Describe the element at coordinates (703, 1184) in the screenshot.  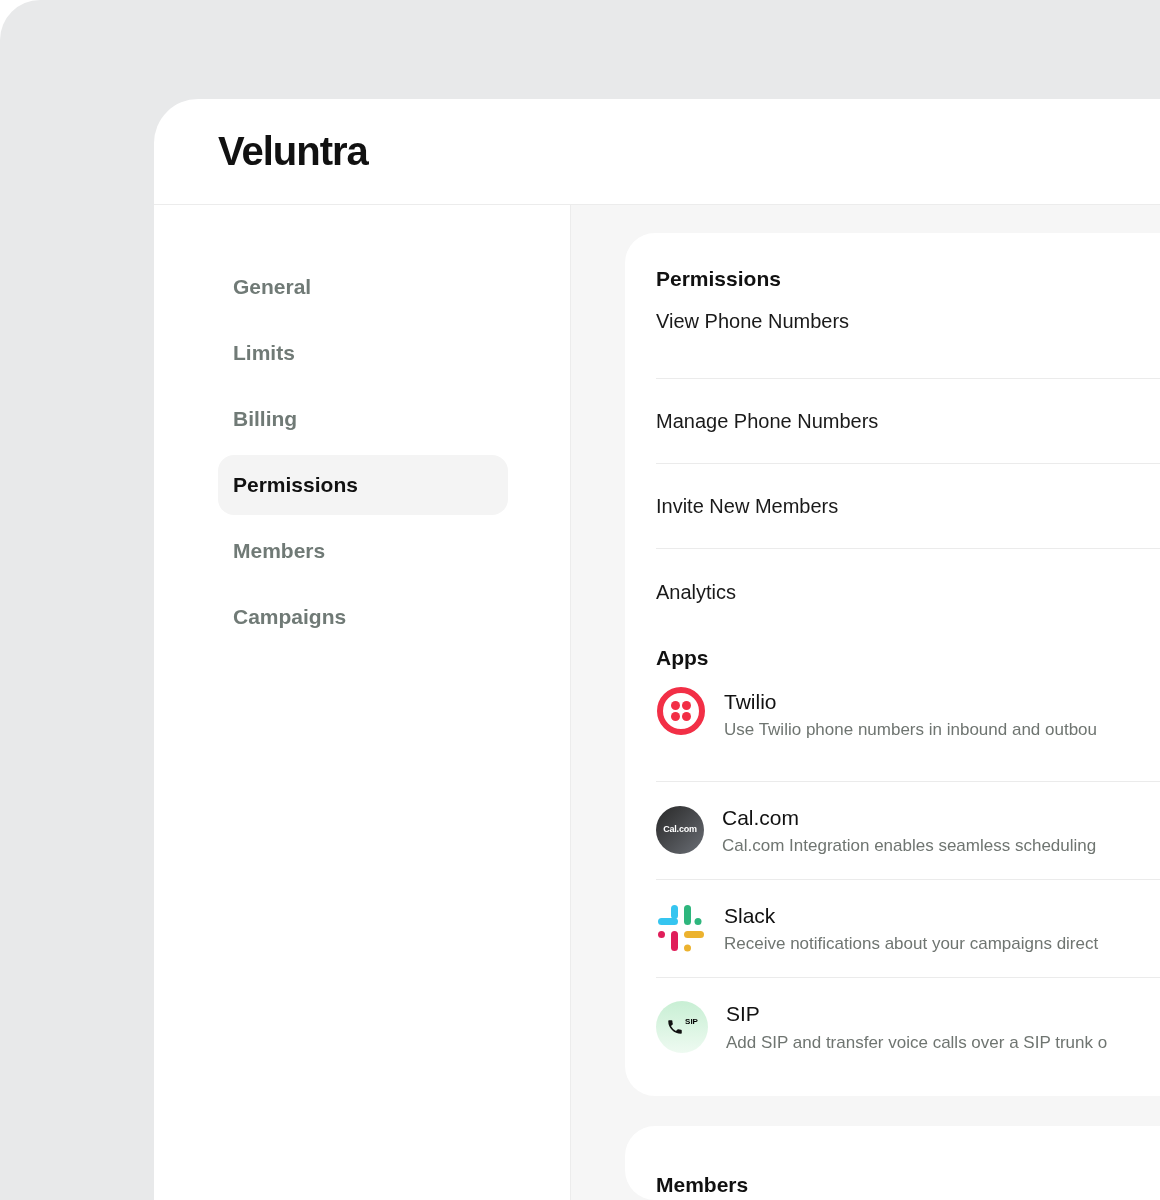
I see `section-heading: Members` at that location.